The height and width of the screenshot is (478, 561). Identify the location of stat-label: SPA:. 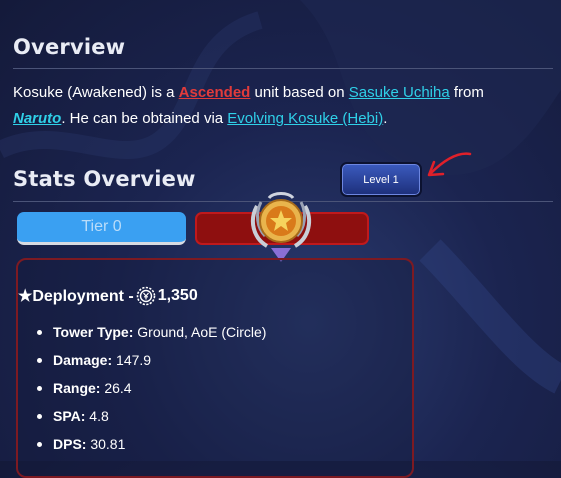
(69, 416).